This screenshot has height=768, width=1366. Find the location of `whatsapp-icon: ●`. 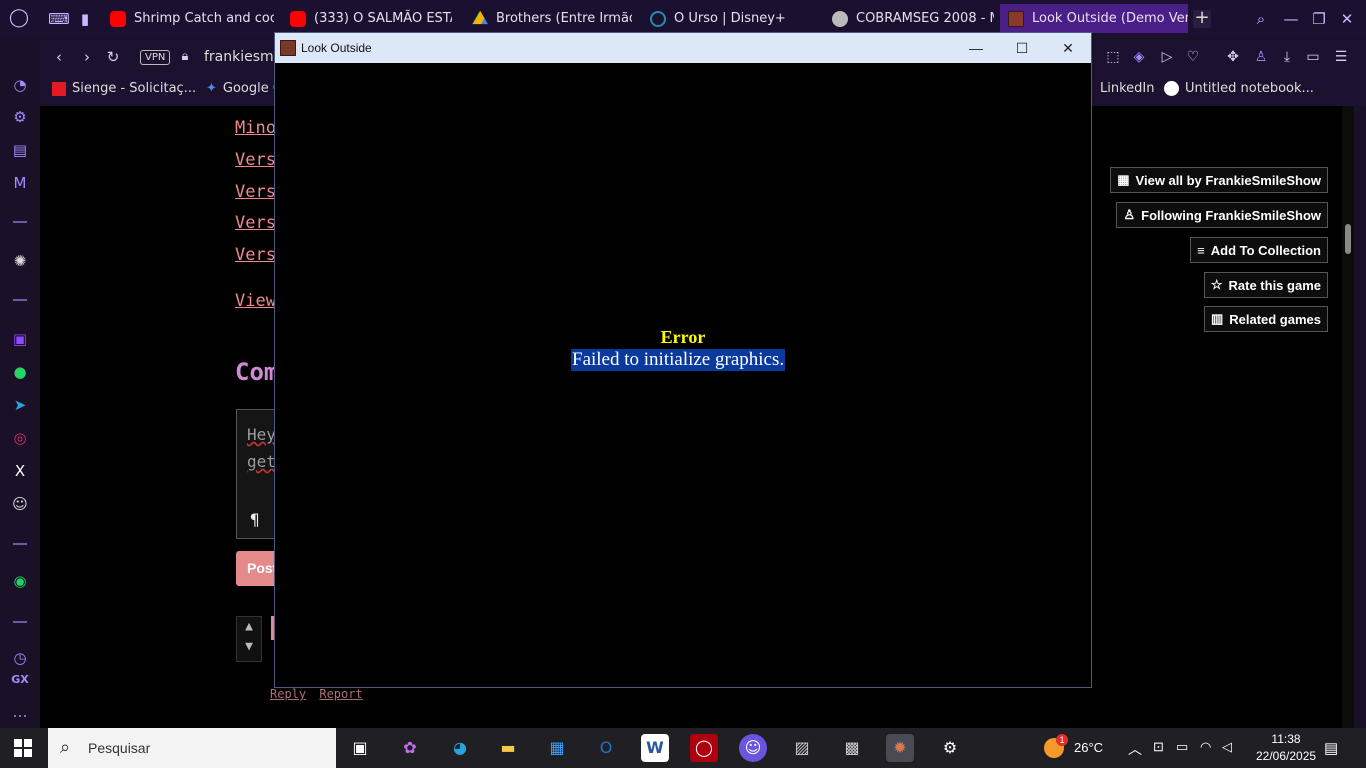

whatsapp-icon: ● is located at coordinates (20, 372).